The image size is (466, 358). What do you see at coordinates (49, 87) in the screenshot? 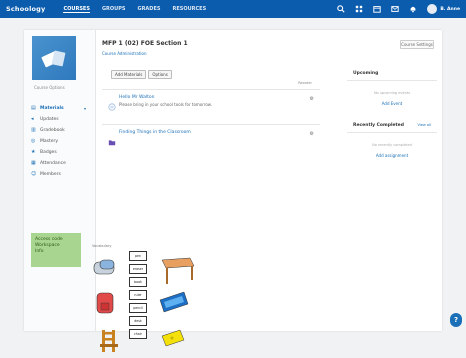
I see `course-options-link: Course Options` at bounding box center [49, 87].